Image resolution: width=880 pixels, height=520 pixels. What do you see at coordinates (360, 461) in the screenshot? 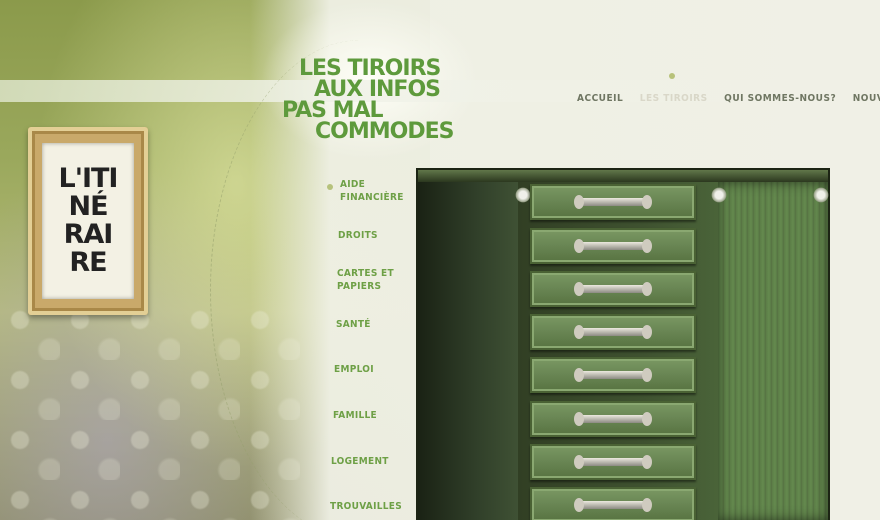
I see `menu-logement: LOGEMENT` at bounding box center [360, 461].